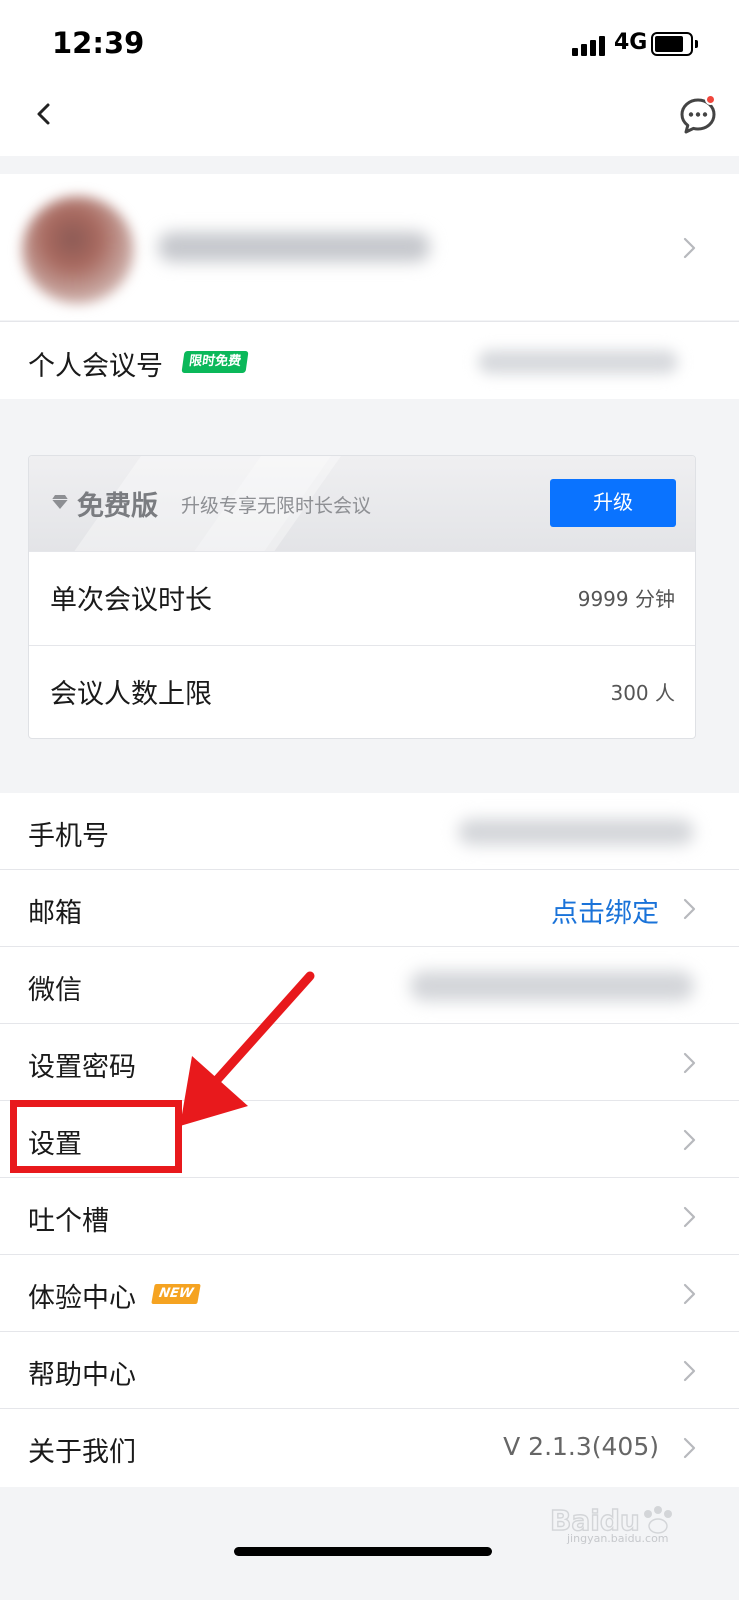 The width and height of the screenshot is (739, 1600). I want to click on personal-meeting-id-row: 个人会议号 限时免费, so click(369, 360).